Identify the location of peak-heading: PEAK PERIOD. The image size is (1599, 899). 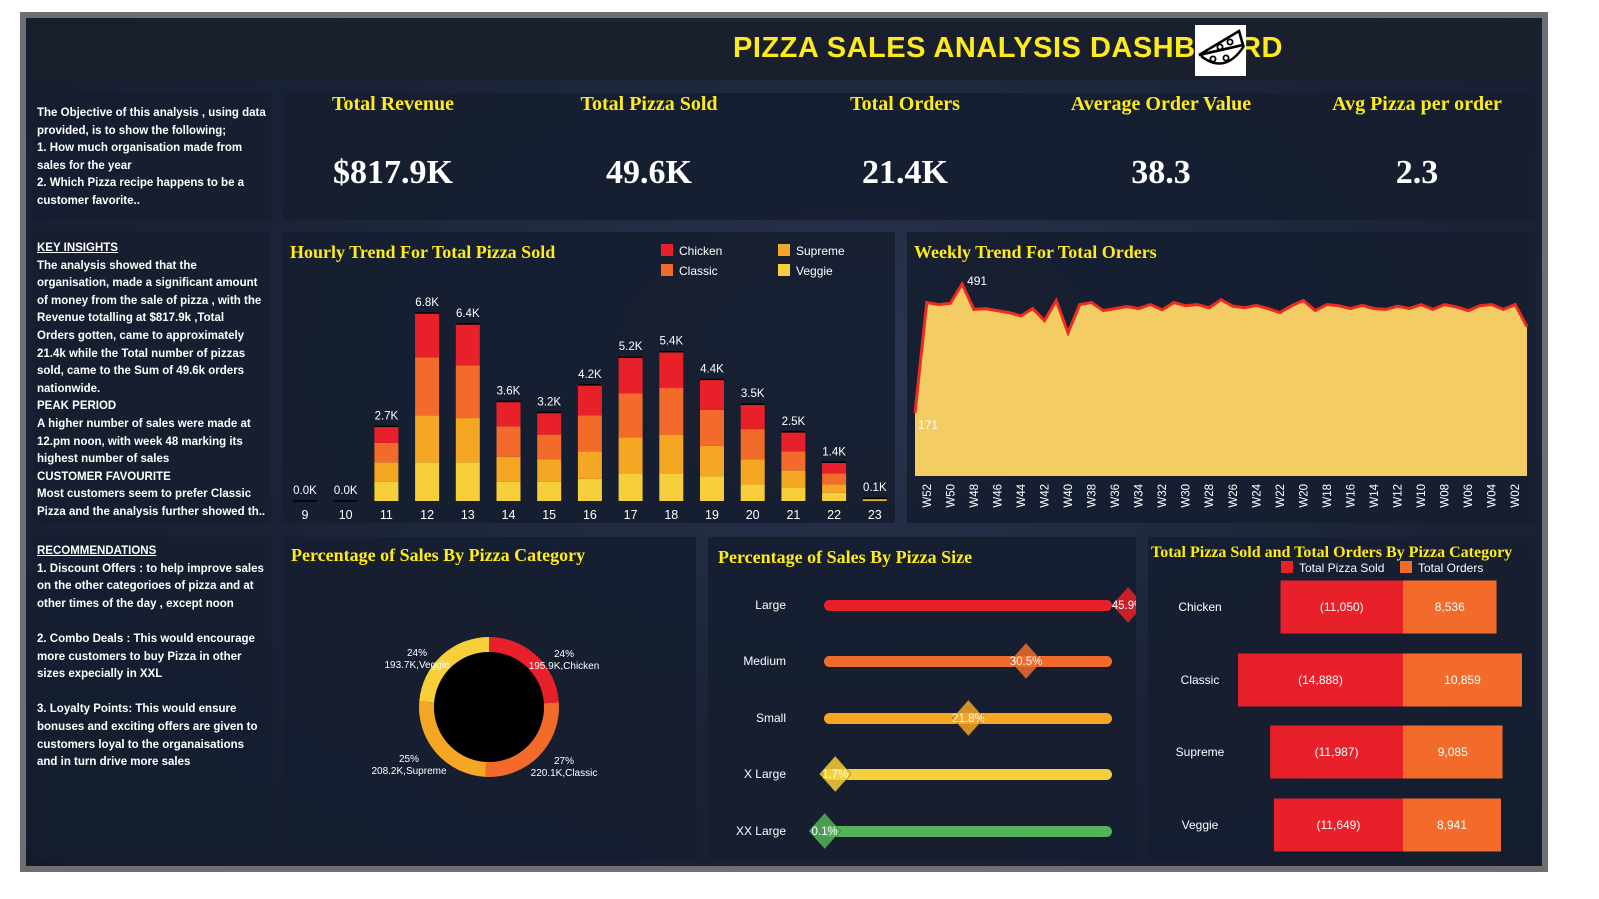
(77, 406).